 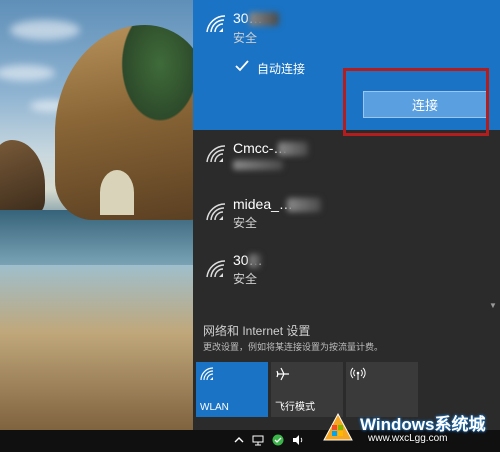 What do you see at coordinates (346, 217) in the screenshot?
I see `network-item: midea_… 安全` at bounding box center [346, 217].